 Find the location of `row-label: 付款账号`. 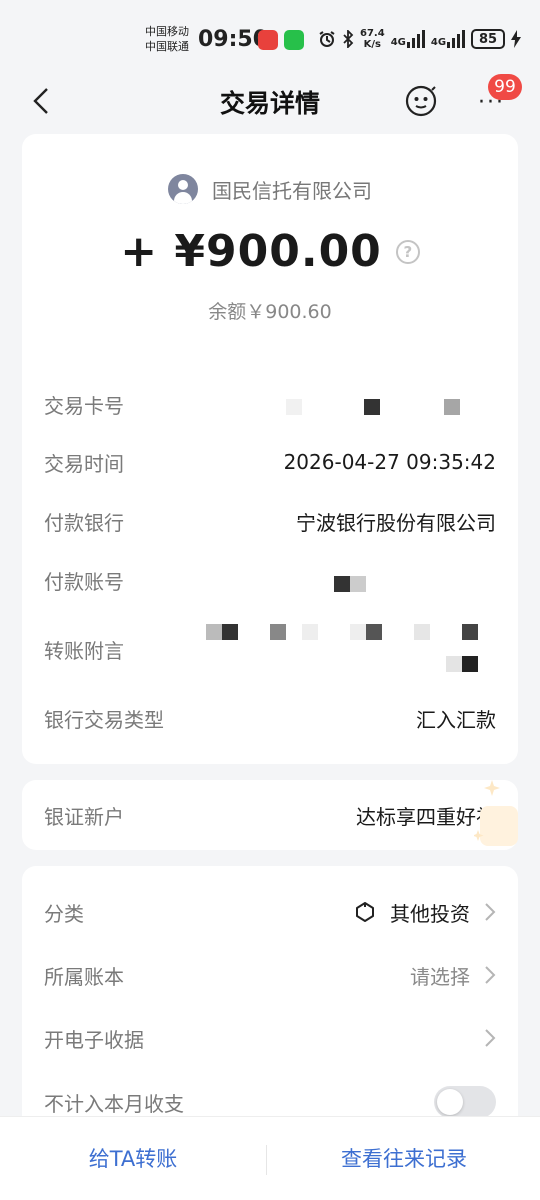

row-label: 付款账号 is located at coordinates (84, 581).